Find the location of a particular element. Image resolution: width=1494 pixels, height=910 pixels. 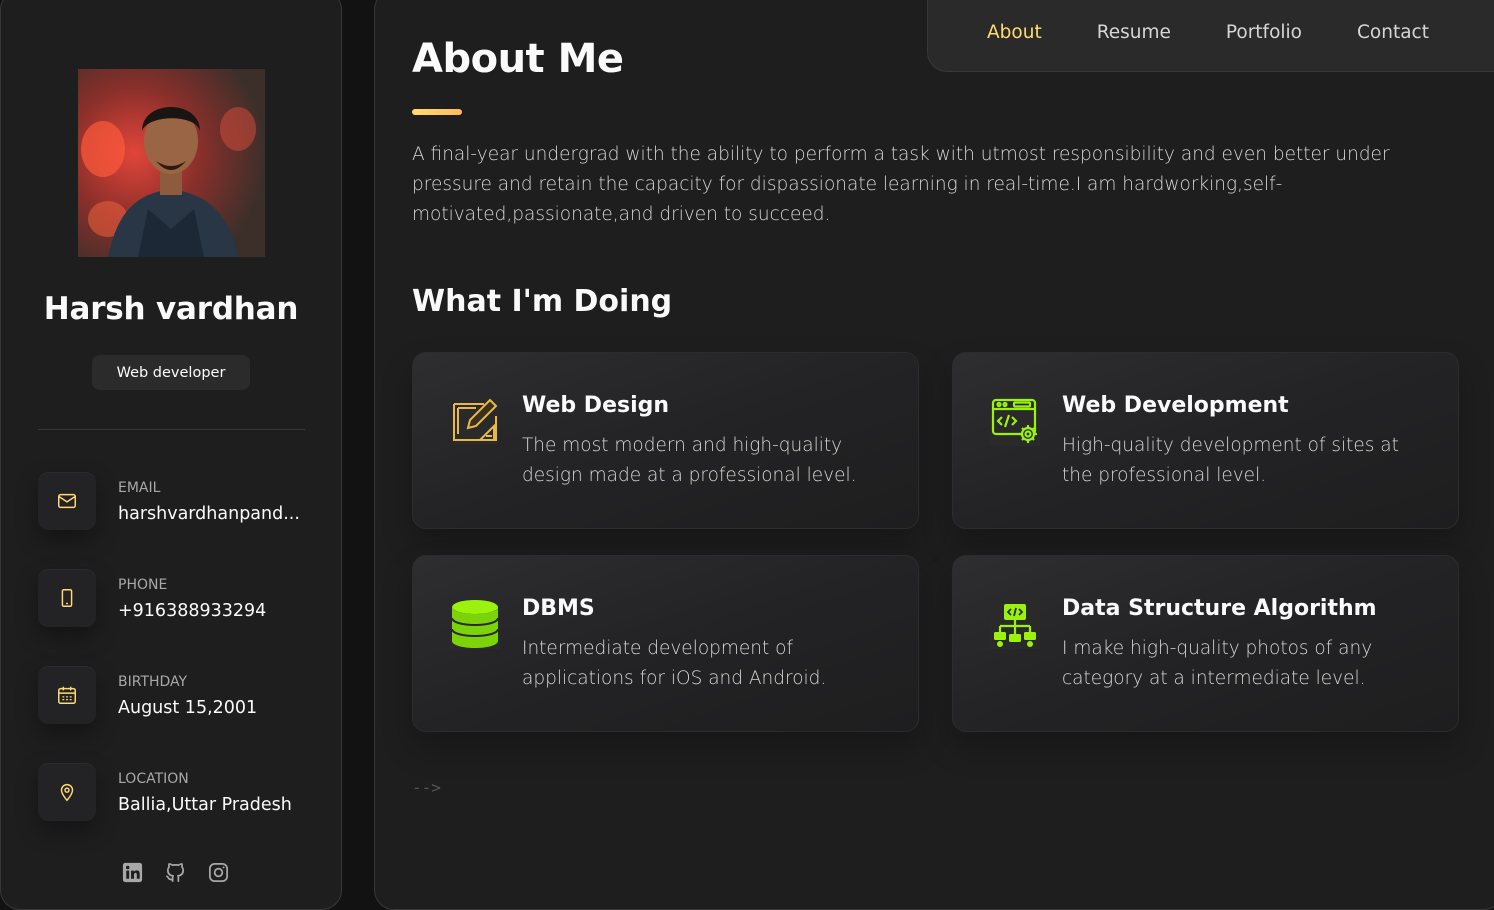

design-icon is located at coordinates (475, 421).